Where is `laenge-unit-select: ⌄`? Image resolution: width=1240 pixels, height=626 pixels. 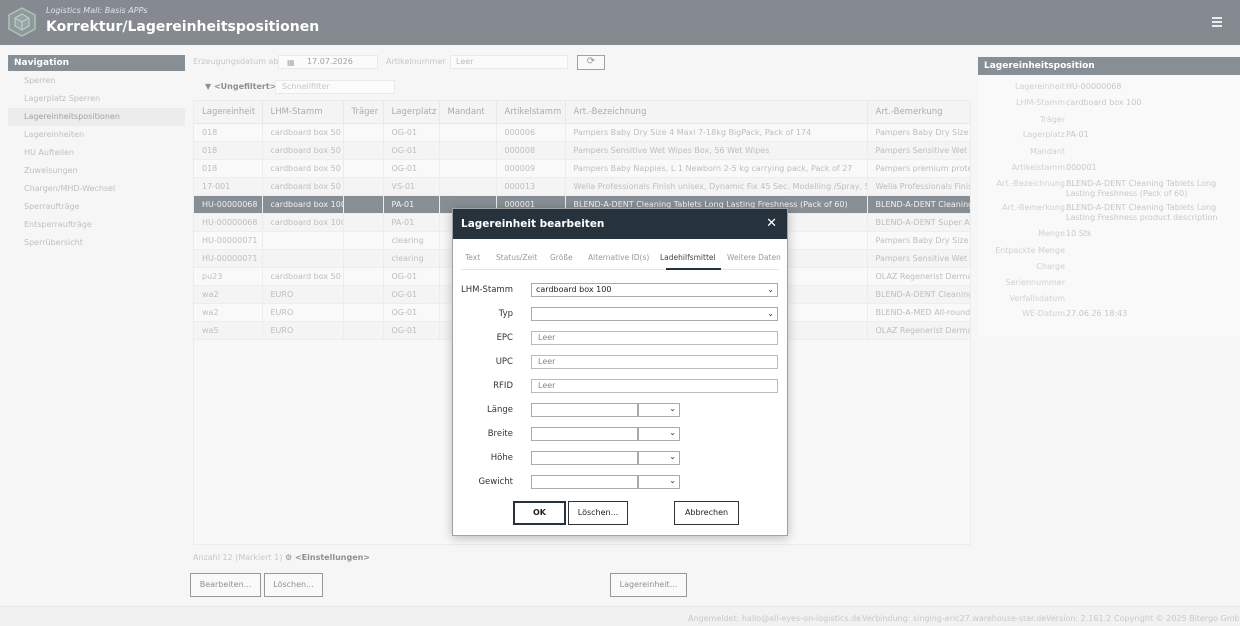
laenge-unit-select: ⌄ is located at coordinates (659, 410).